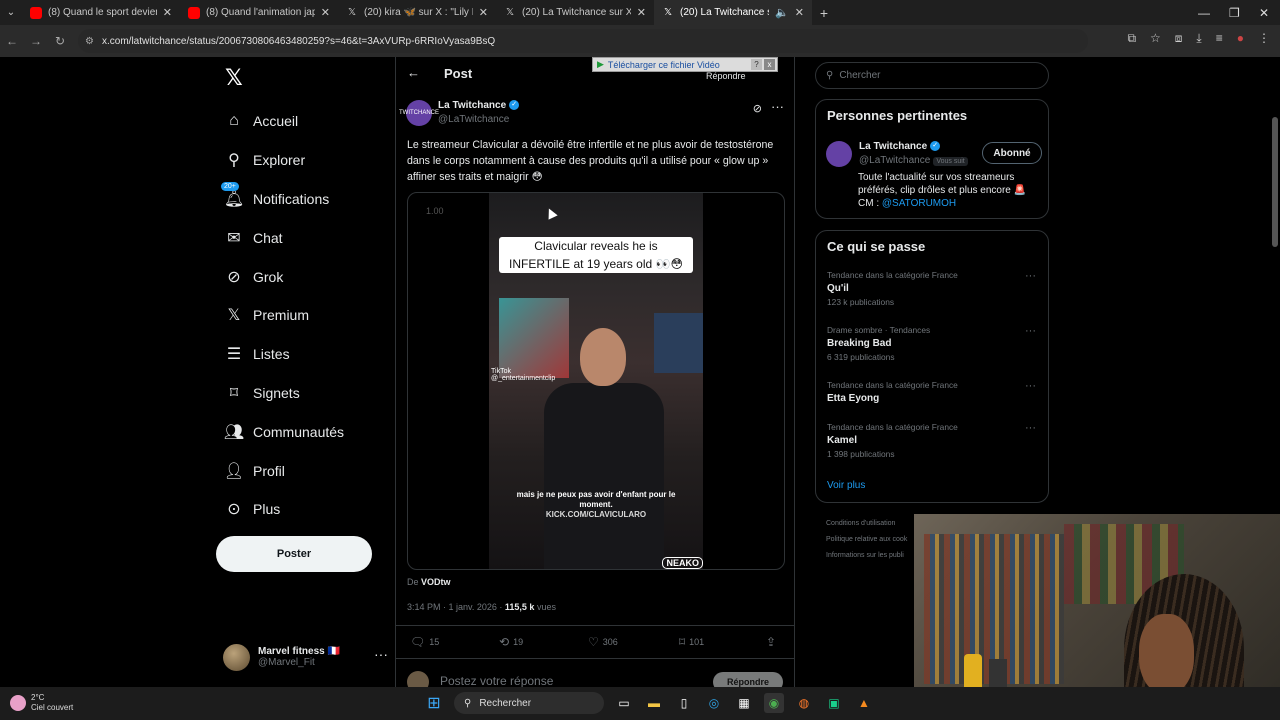 The image size is (1280, 720). Describe the element at coordinates (511, 642) in the screenshot. I see `repost-action: ⟲ 19` at that location.